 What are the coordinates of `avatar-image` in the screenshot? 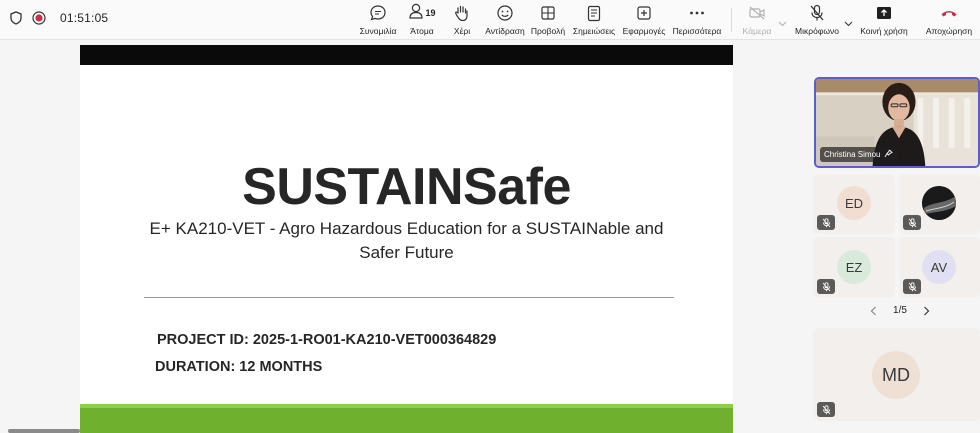 It's located at (939, 203).